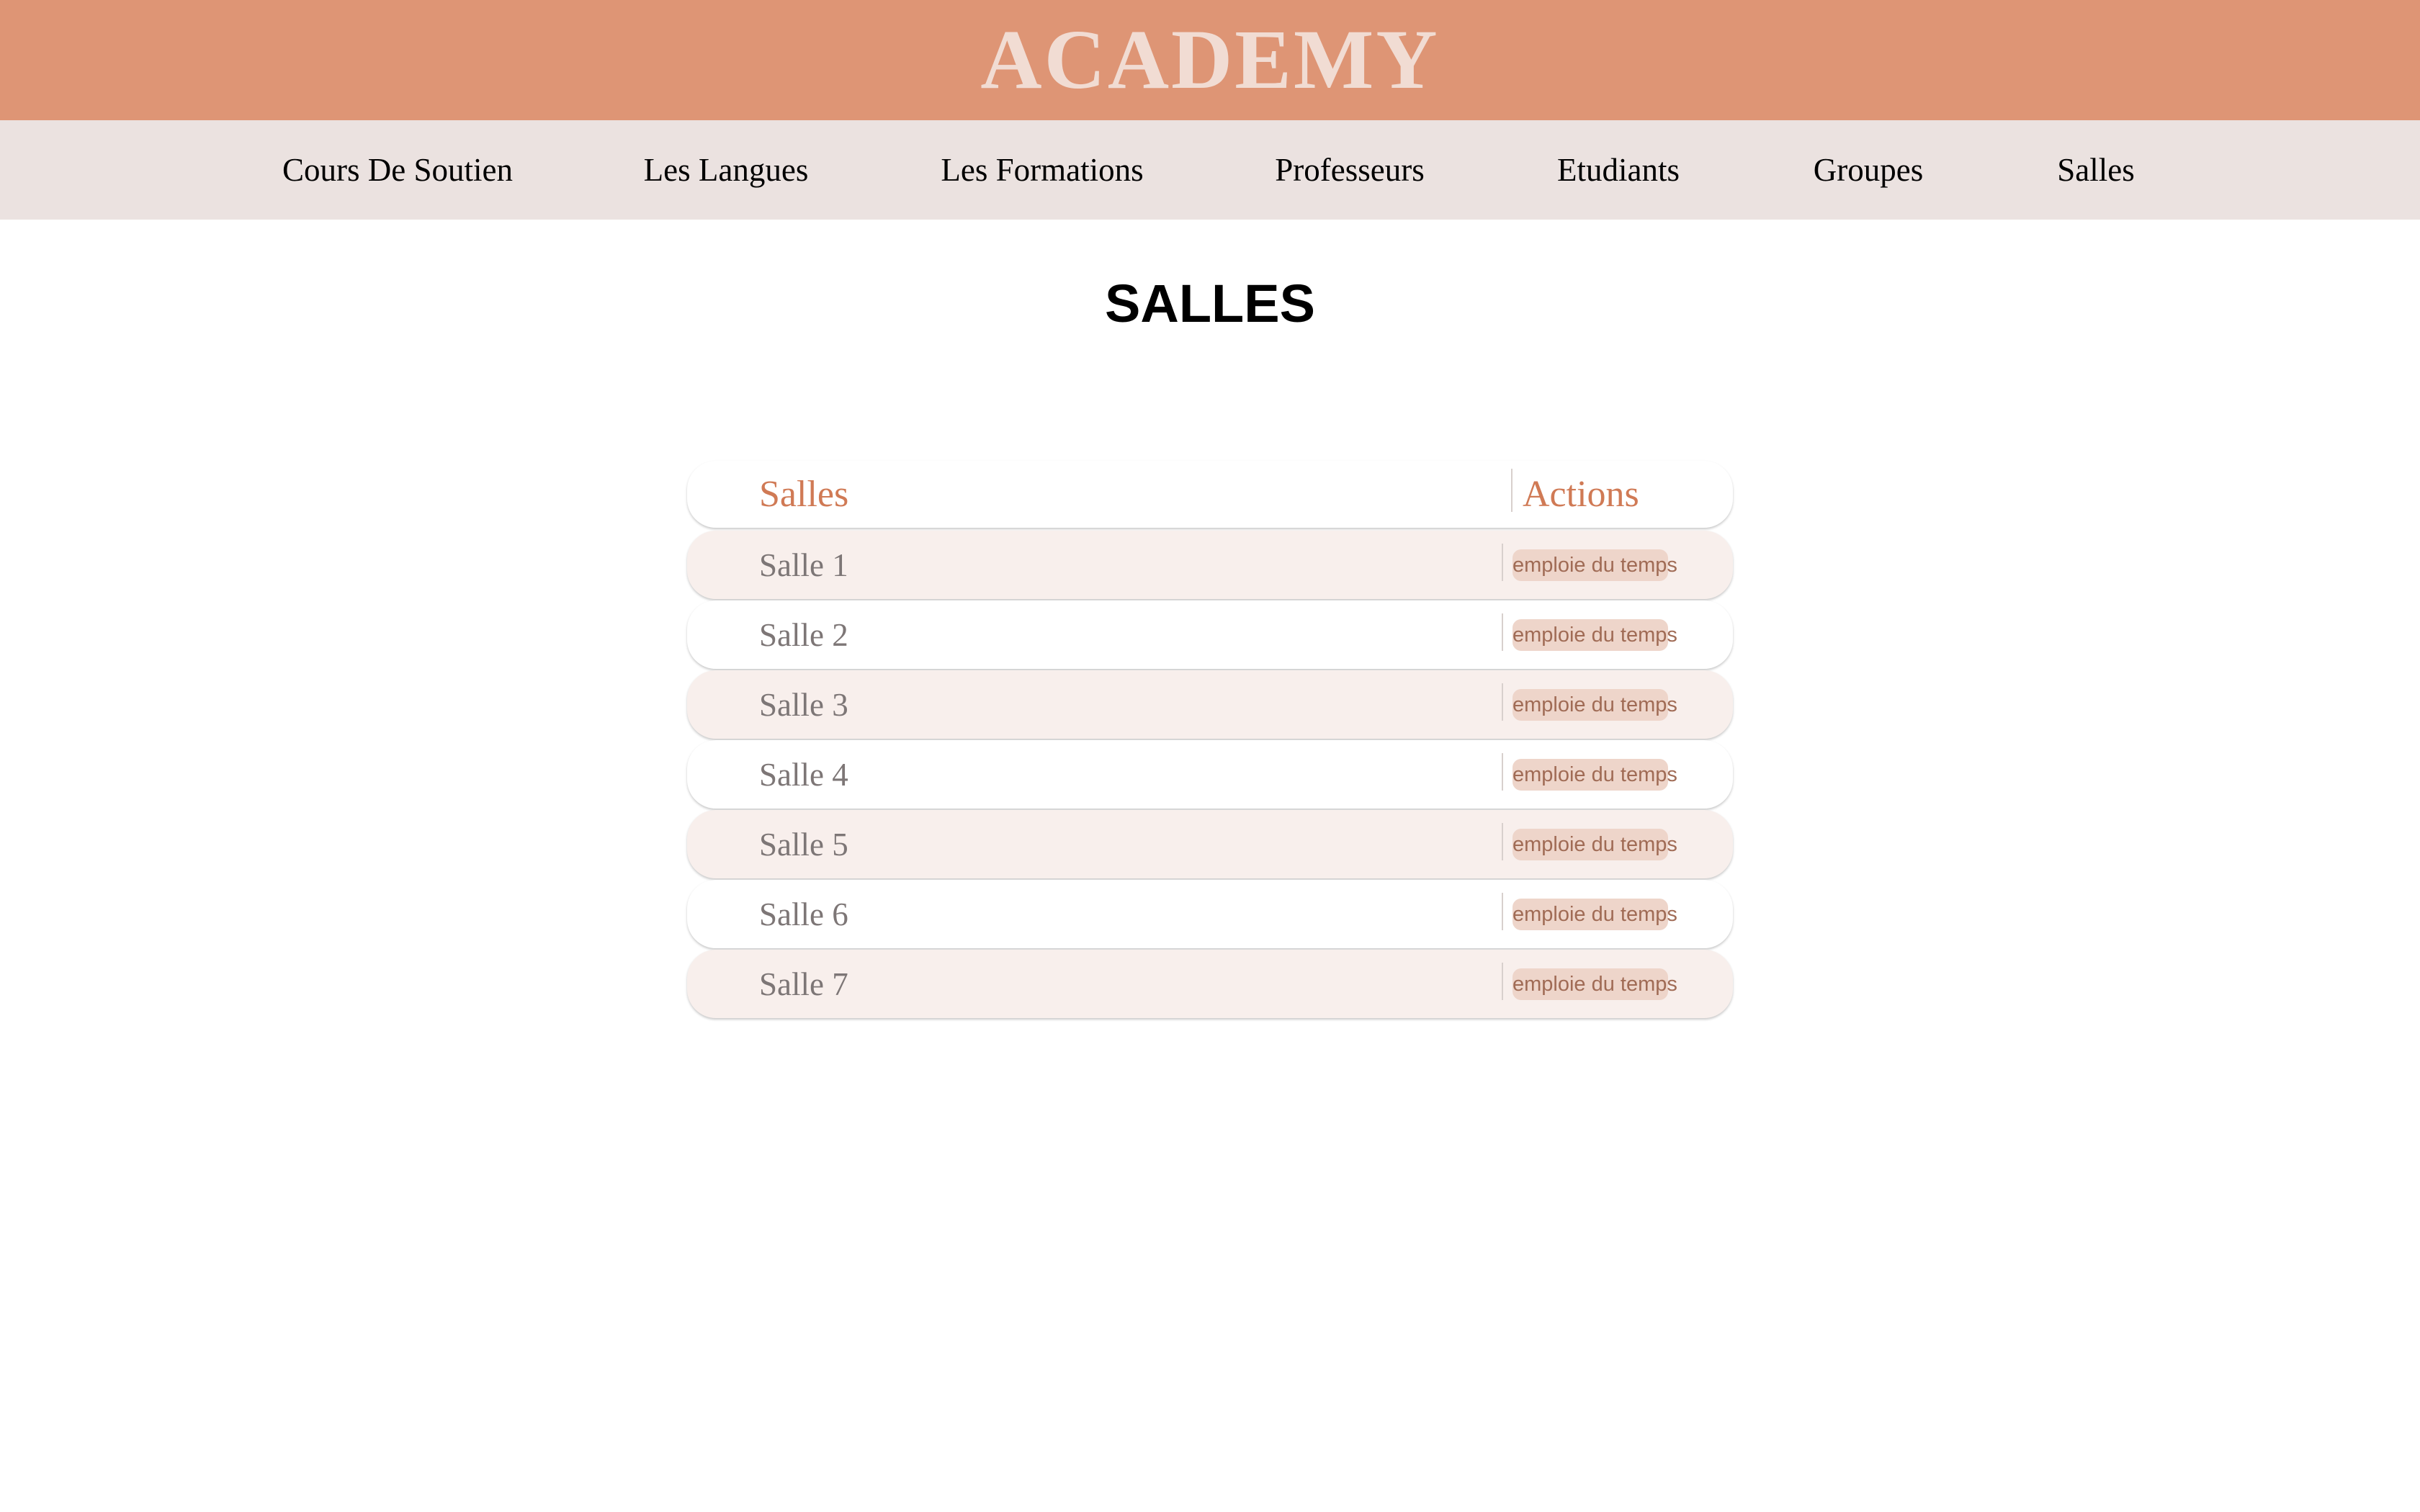 The image size is (2420, 1512). Describe the element at coordinates (1210, 844) in the screenshot. I see `table-row: Salle 5 emploie du temps` at that location.